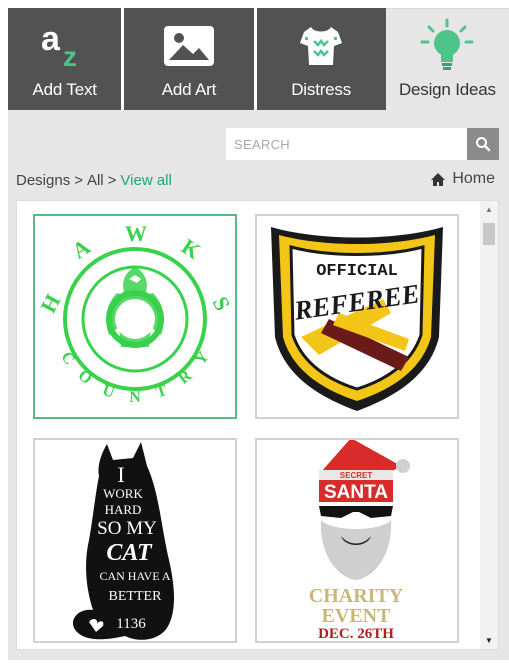 The width and height of the screenshot is (509, 667). I want to click on home-label: Home, so click(473, 178).